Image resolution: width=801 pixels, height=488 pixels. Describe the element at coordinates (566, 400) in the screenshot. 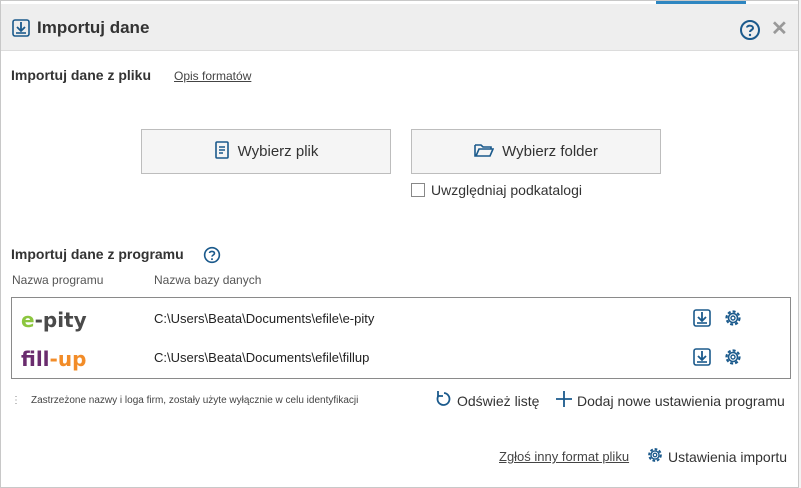

I see `plus-icon` at that location.